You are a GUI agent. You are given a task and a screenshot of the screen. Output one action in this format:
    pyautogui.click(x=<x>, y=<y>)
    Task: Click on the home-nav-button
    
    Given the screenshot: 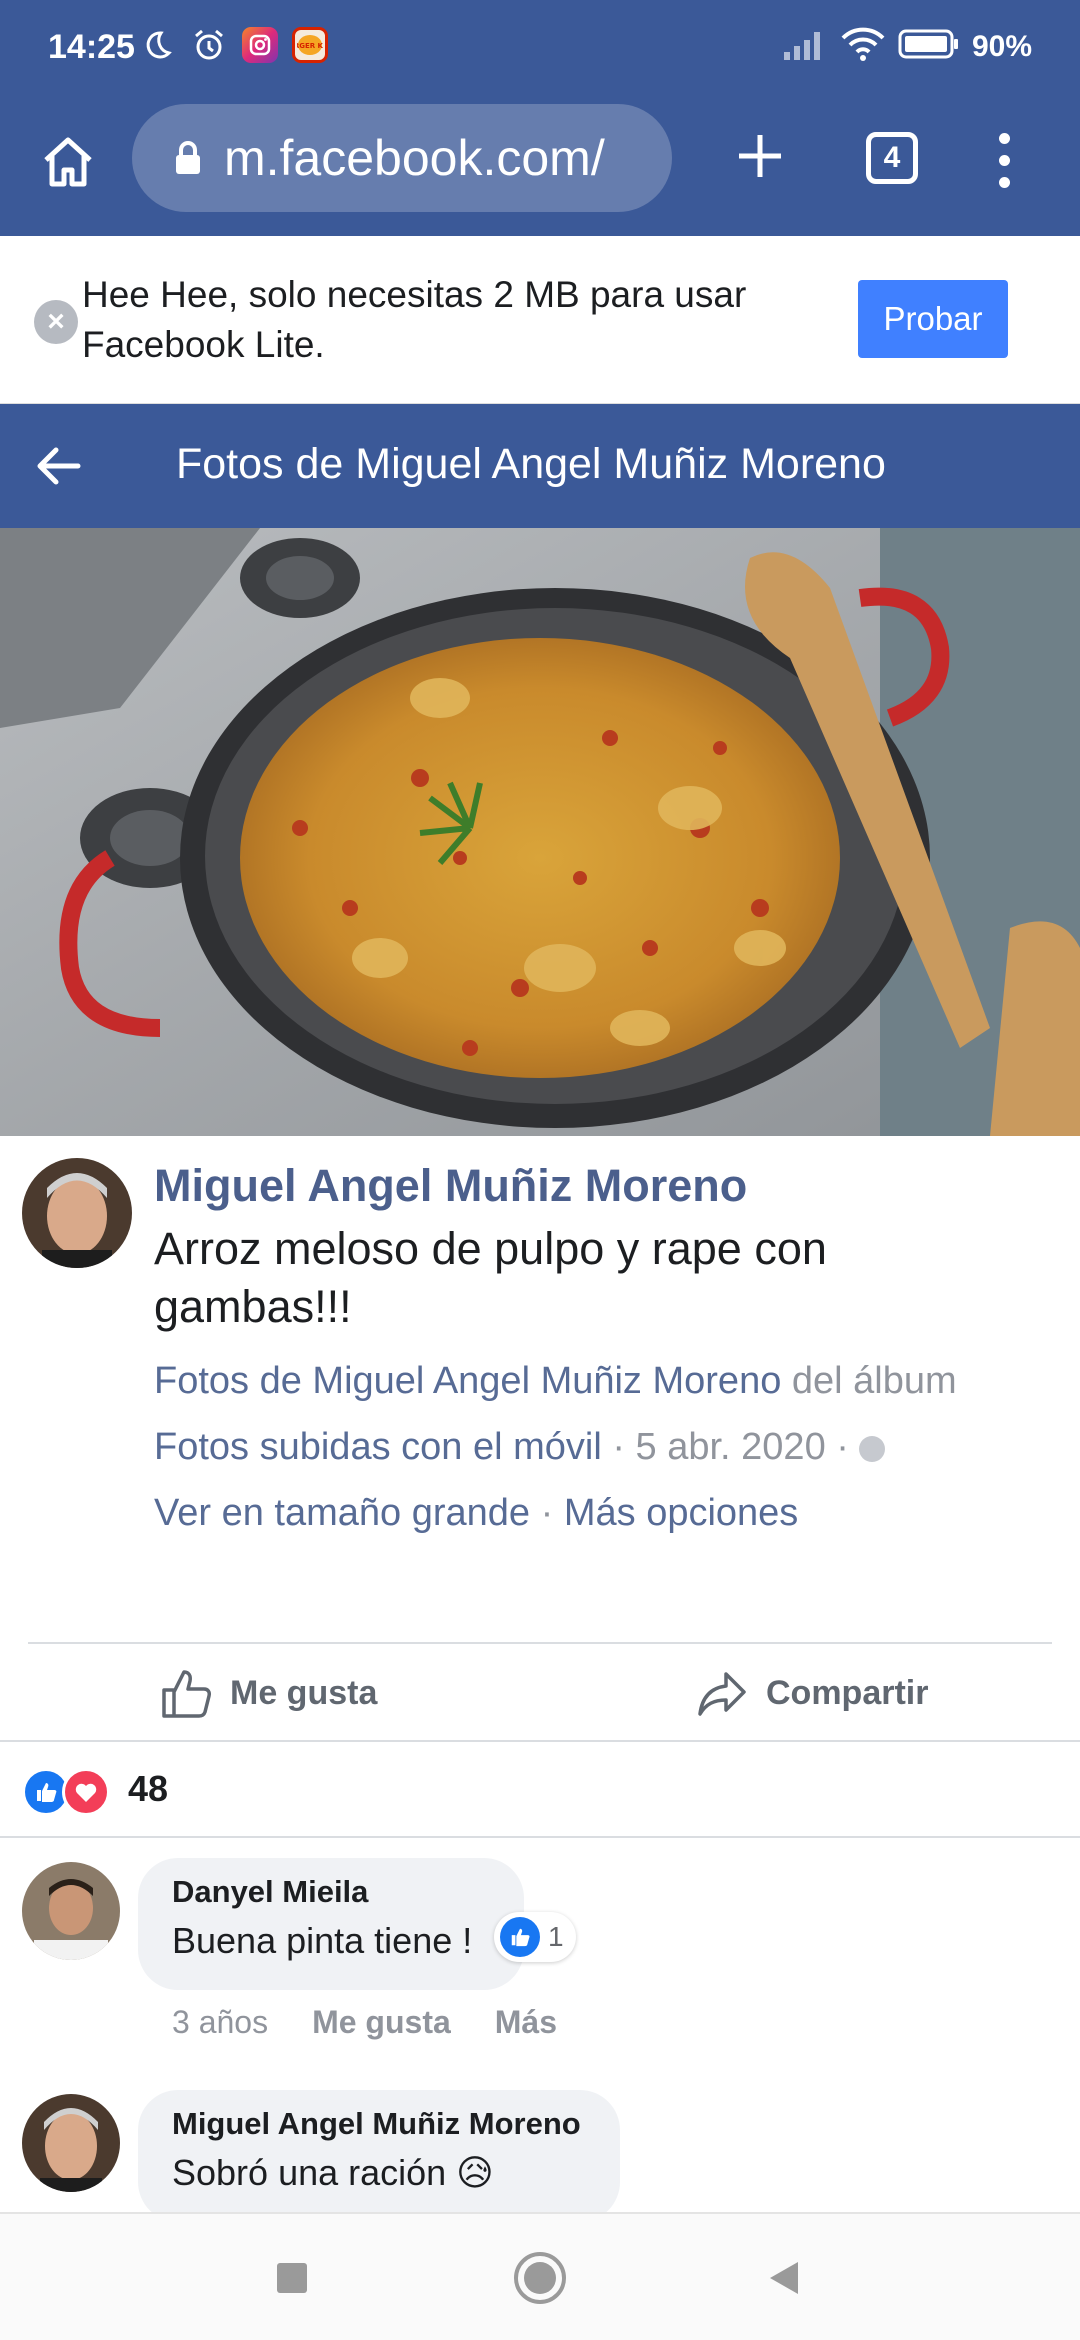 What is the action you would take?
    pyautogui.click(x=540, y=2278)
    